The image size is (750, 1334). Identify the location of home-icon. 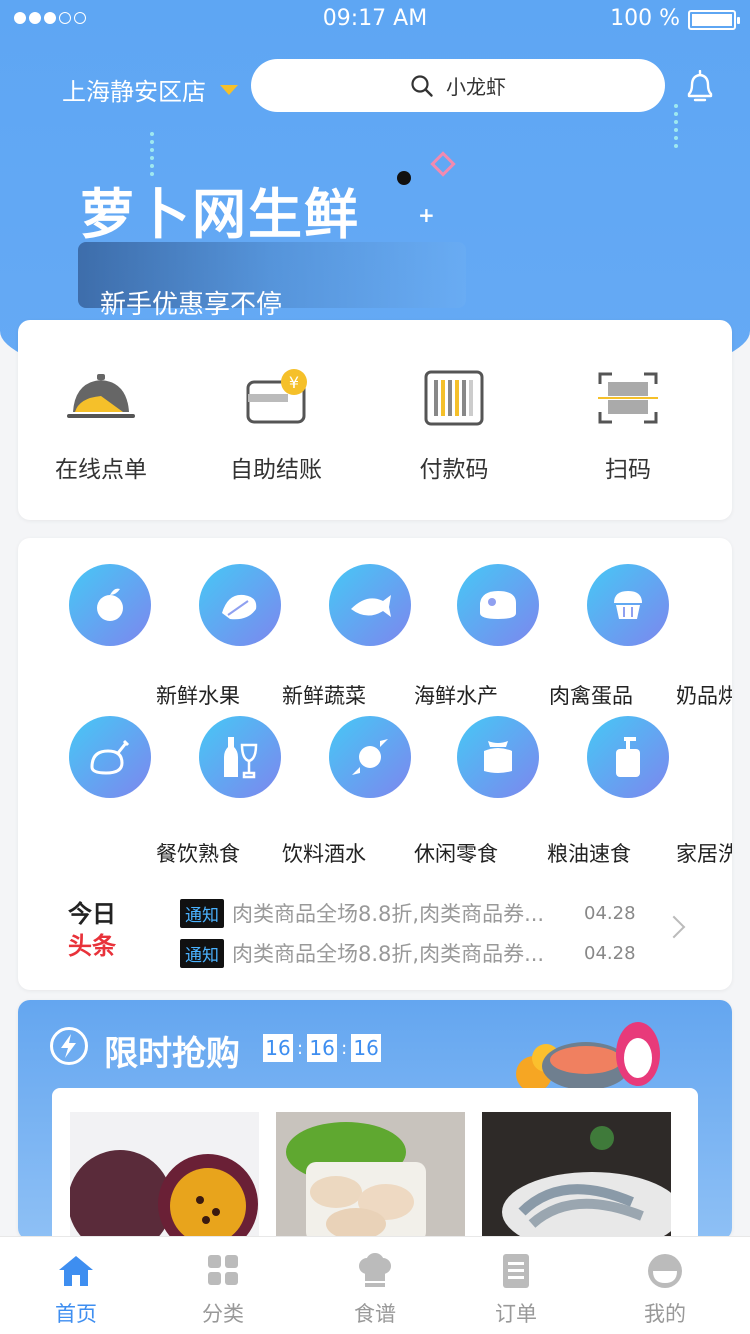
(76, 1271).